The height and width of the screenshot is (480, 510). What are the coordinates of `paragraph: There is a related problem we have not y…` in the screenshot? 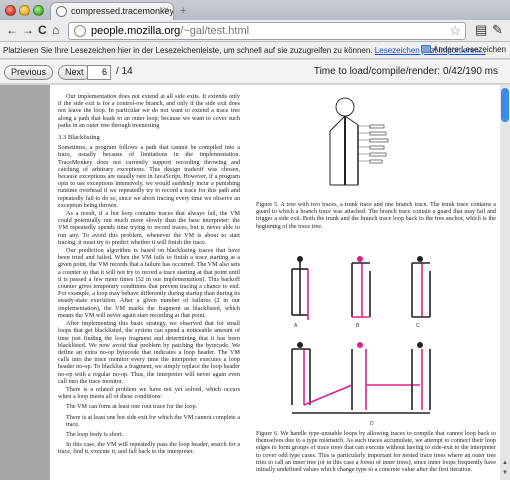 It's located at (149, 393).